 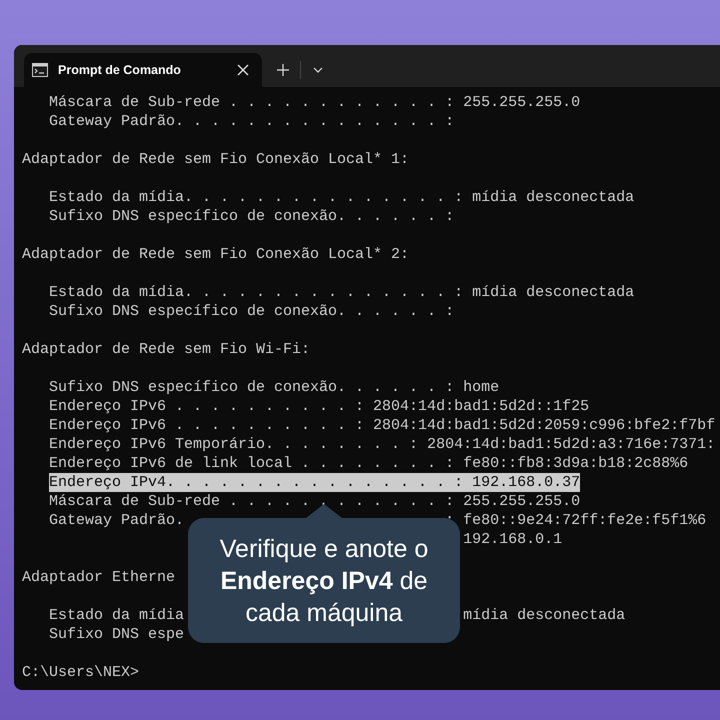 I want to click on console-heading: C:\Users\NEX>, so click(x=81, y=672).